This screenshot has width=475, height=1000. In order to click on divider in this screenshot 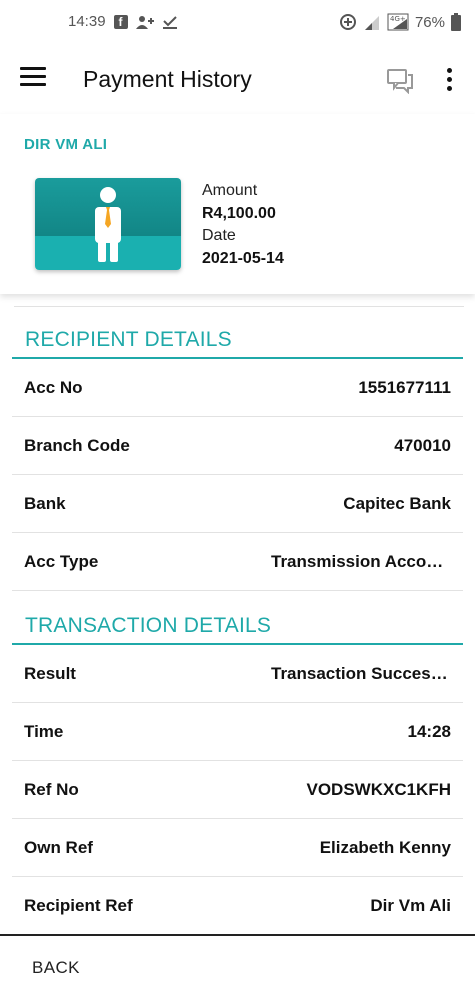, I will do `click(239, 306)`.